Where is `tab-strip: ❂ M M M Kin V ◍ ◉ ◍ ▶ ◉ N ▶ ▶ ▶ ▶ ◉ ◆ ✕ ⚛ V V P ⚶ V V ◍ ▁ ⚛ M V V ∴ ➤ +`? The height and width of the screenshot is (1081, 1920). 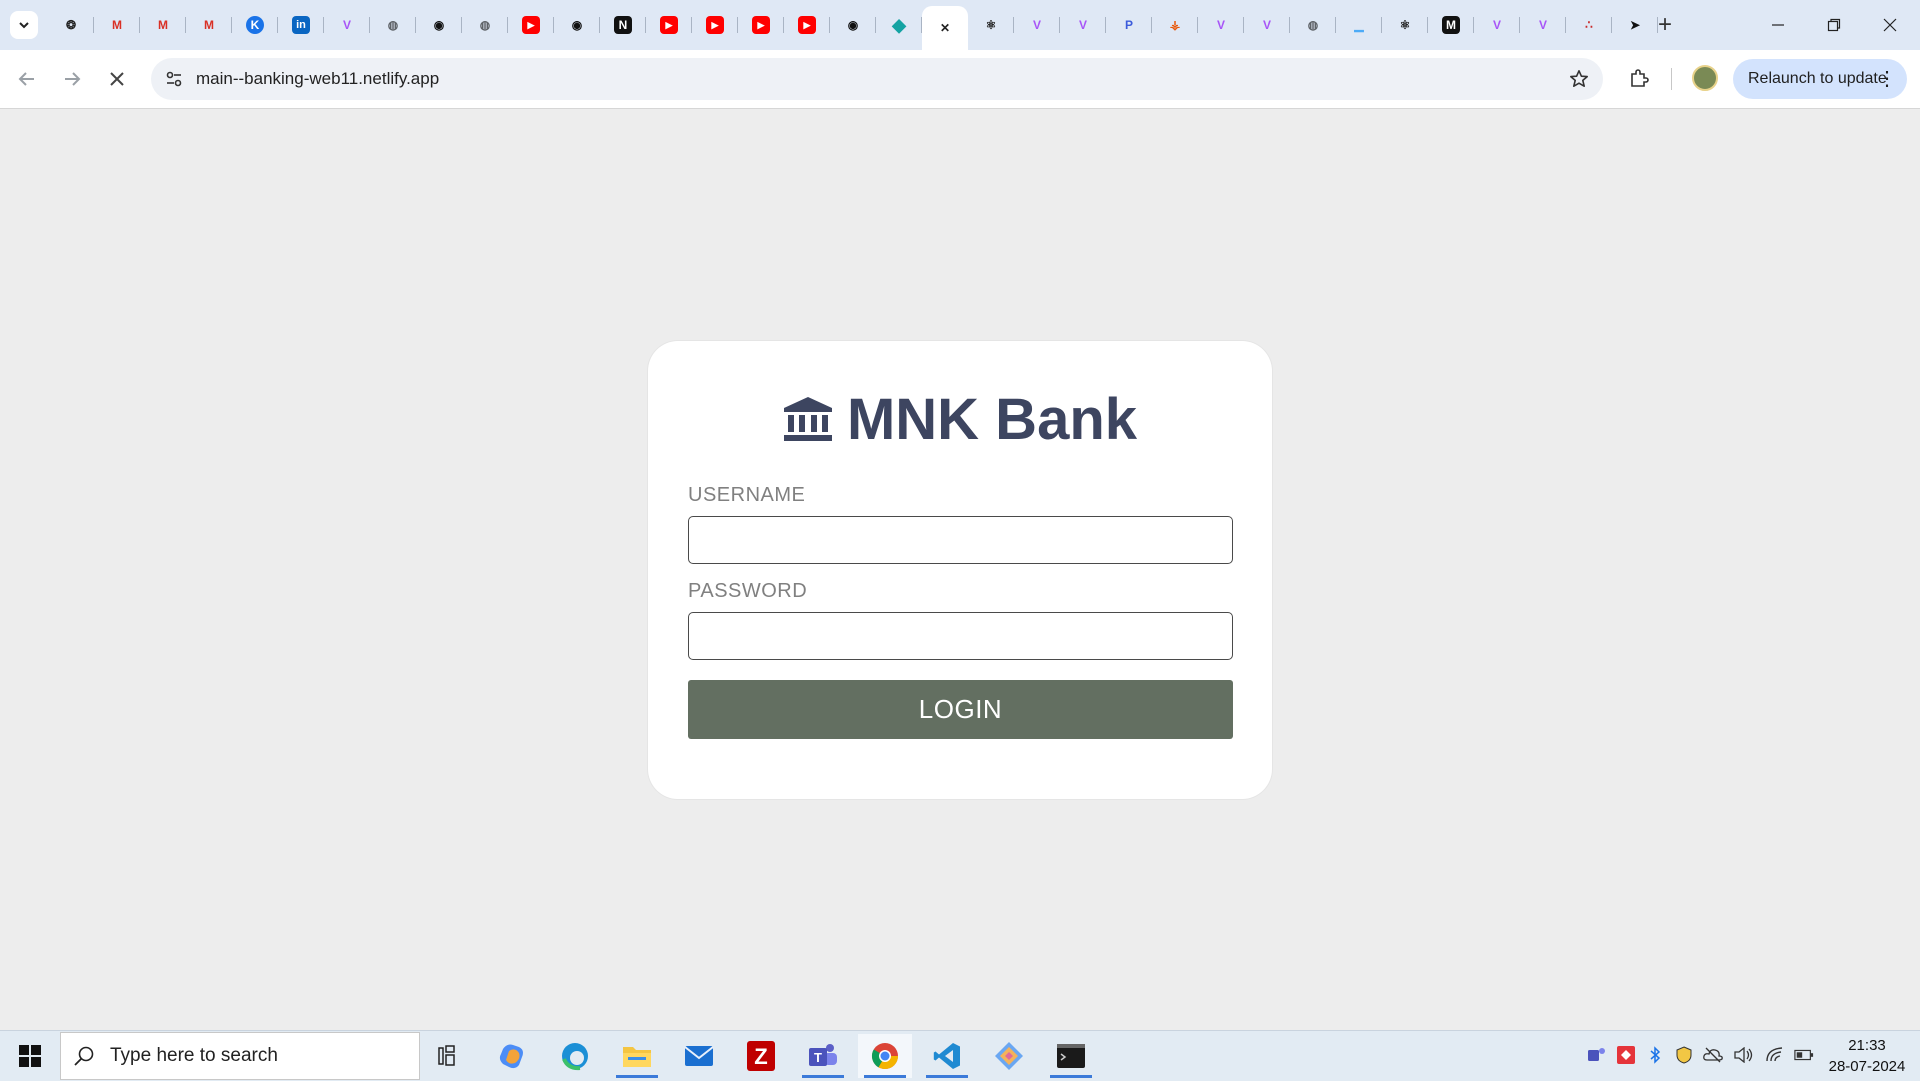 tab-strip: ❂ M M M Kin V ◍ ◉ ◍ ▶ ◉ N ▶ ▶ ▶ ▶ ◉ ◆ ✕ ⚛ V V P ⚶ V V ◍ ▁ ⚛ M V V ∴ ➤ + is located at coordinates (960, 25).